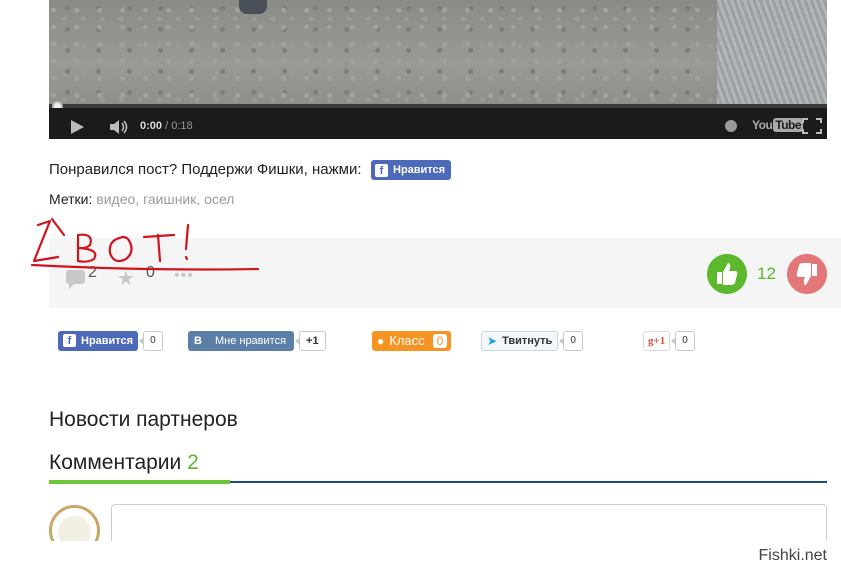 Image resolution: width=841 pixels, height=572 pixels. Describe the element at coordinates (145, 244) in the screenshot. I see `handwritten-annotation` at that location.